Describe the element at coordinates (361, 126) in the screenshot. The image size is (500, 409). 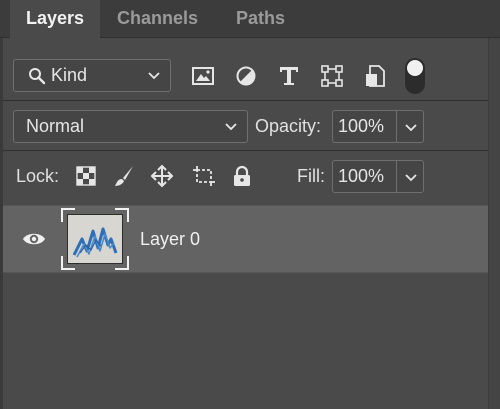
I see `opacity-value: 100%` at that location.